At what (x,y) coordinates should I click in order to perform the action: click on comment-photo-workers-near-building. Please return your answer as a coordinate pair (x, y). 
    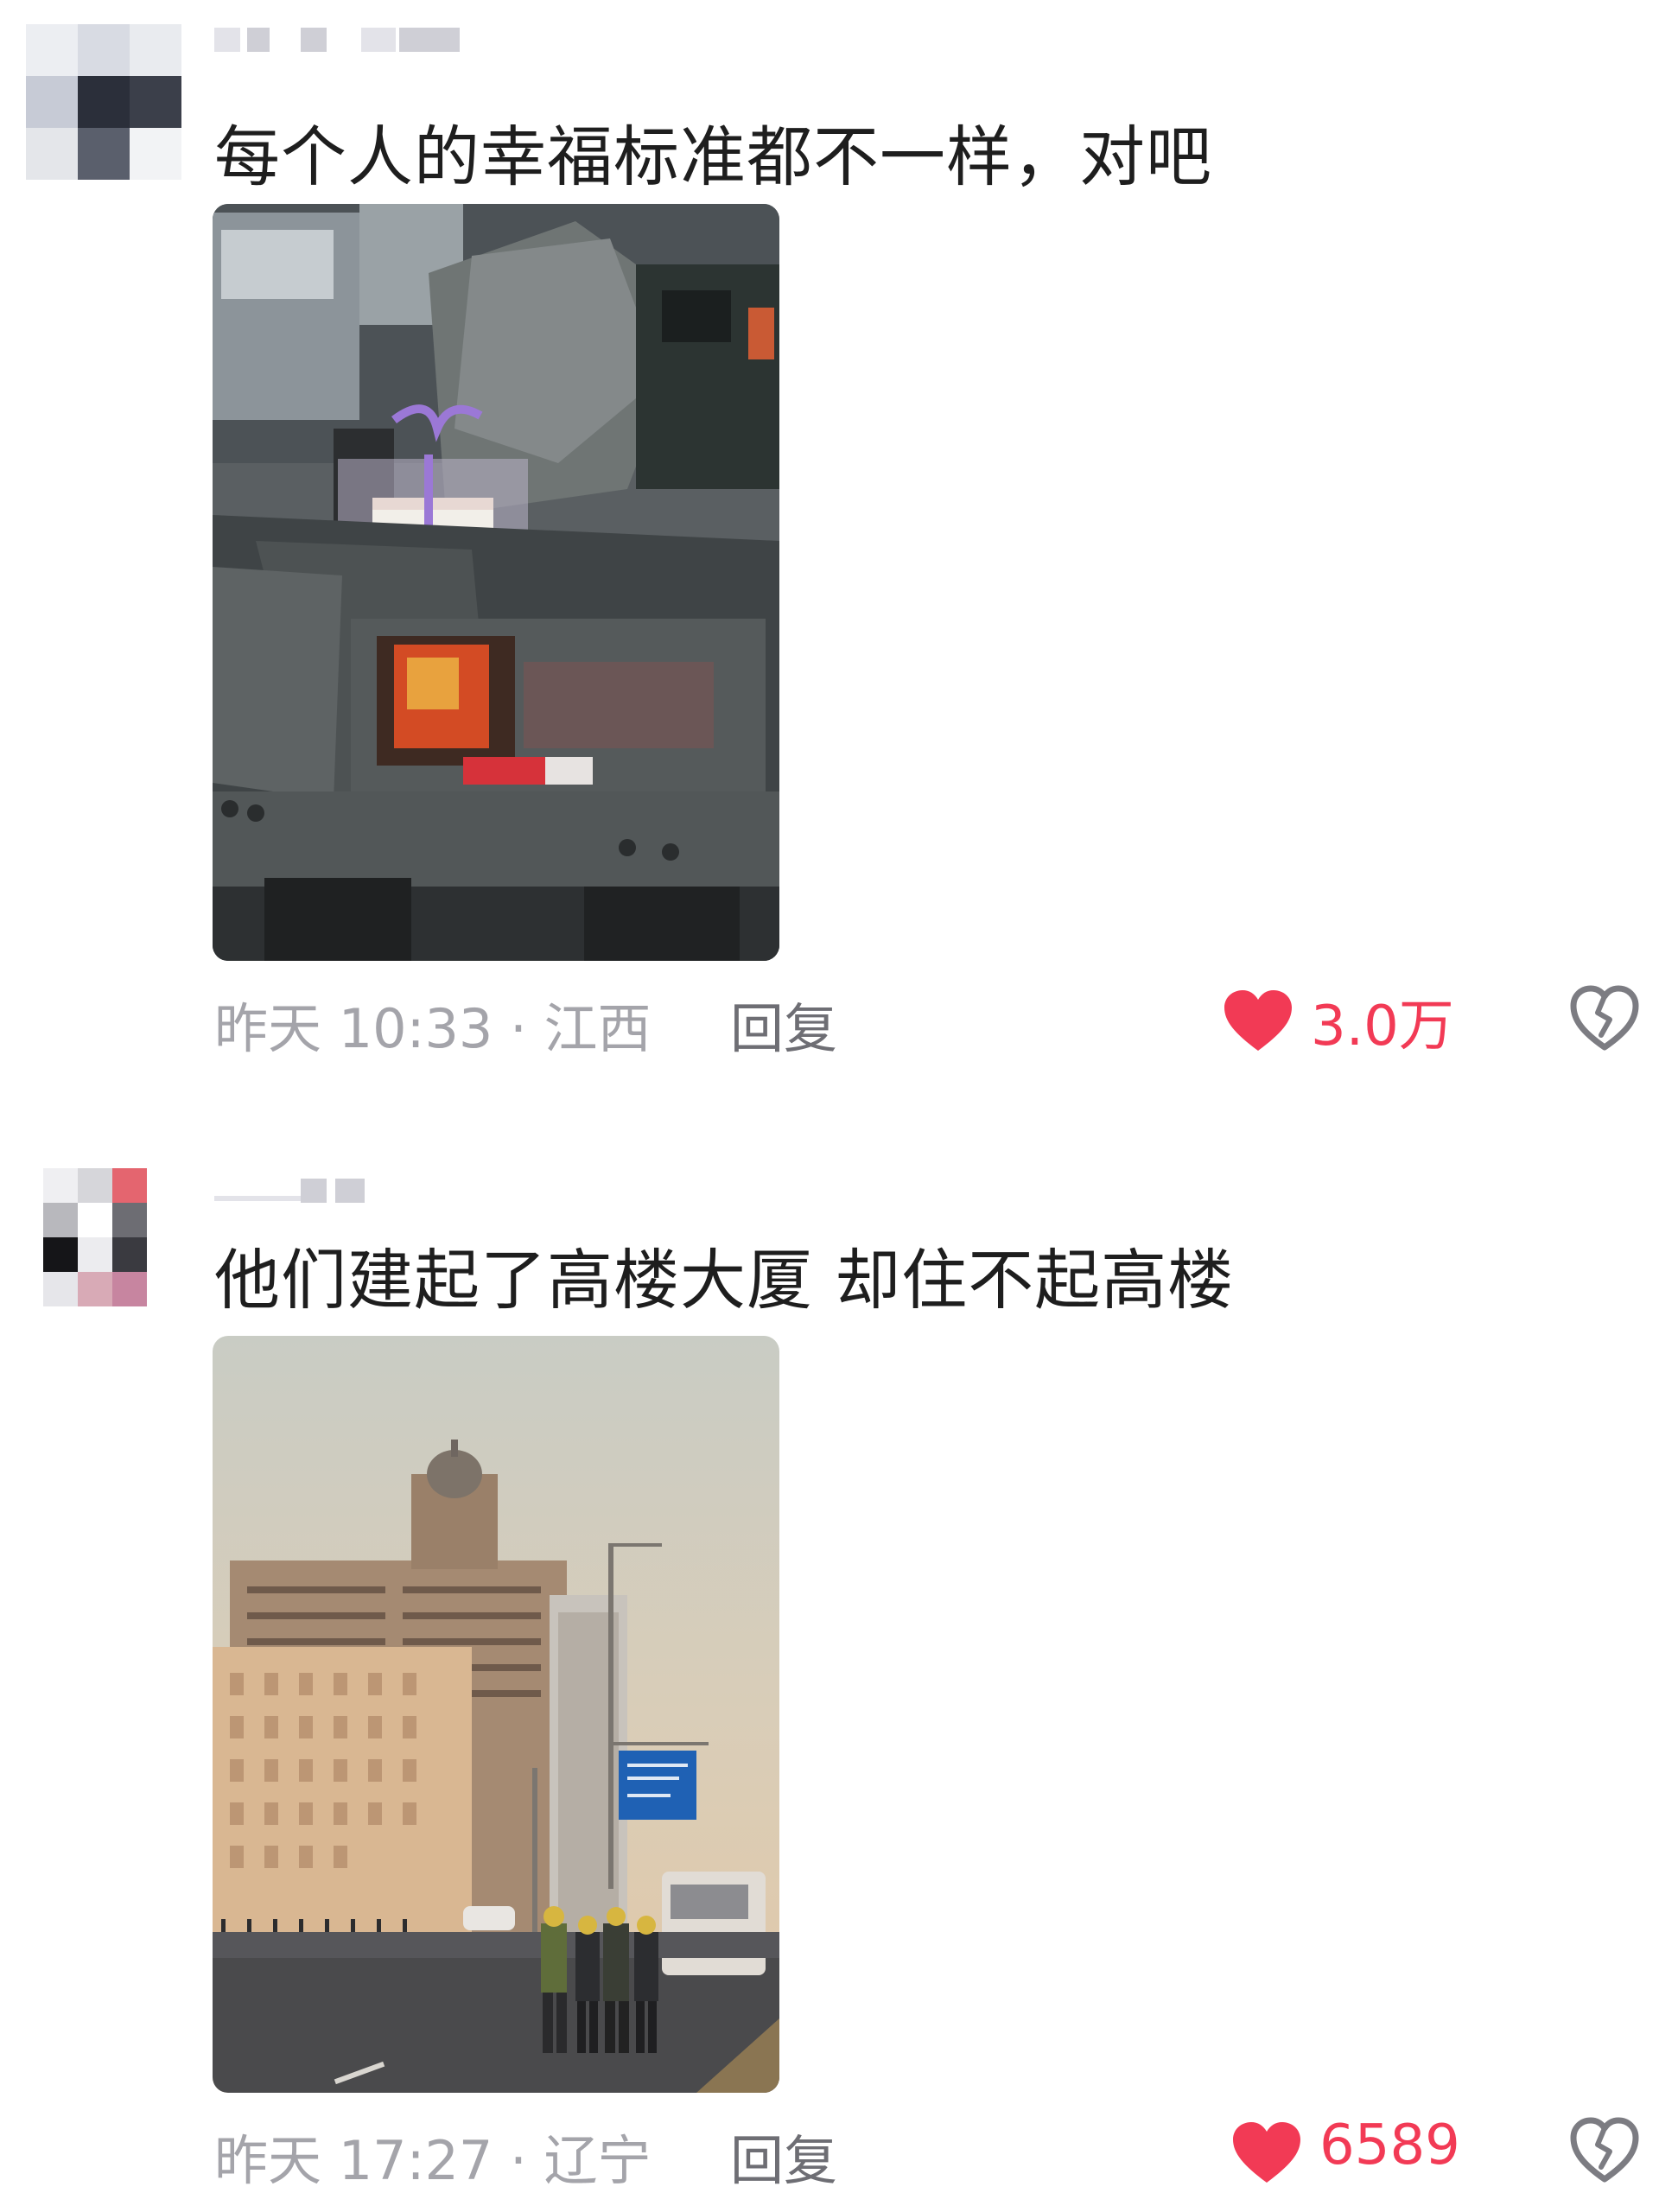
    Looking at the image, I should click on (496, 1714).